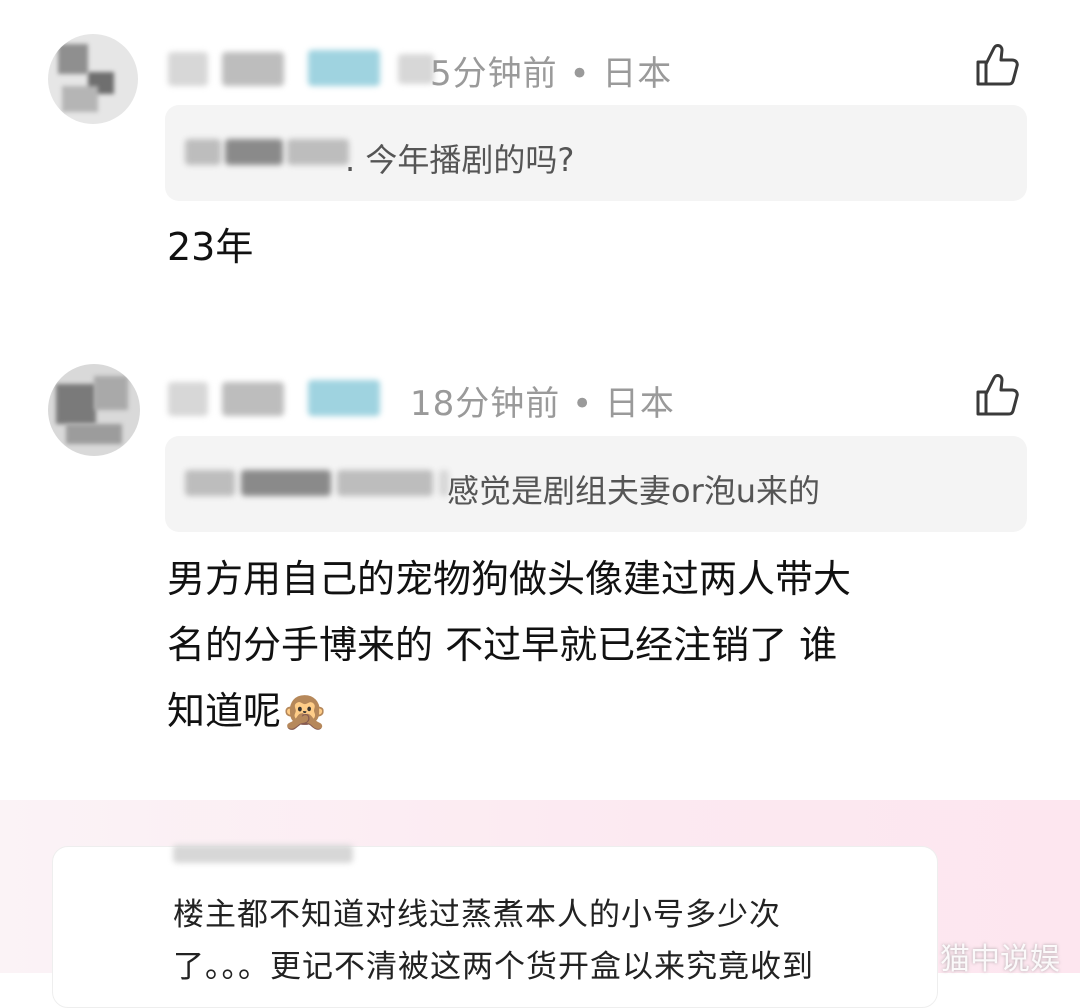 This screenshot has height=1008, width=1080. Describe the element at coordinates (1000, 959) in the screenshot. I see `watermark: 猫中说娱` at that location.